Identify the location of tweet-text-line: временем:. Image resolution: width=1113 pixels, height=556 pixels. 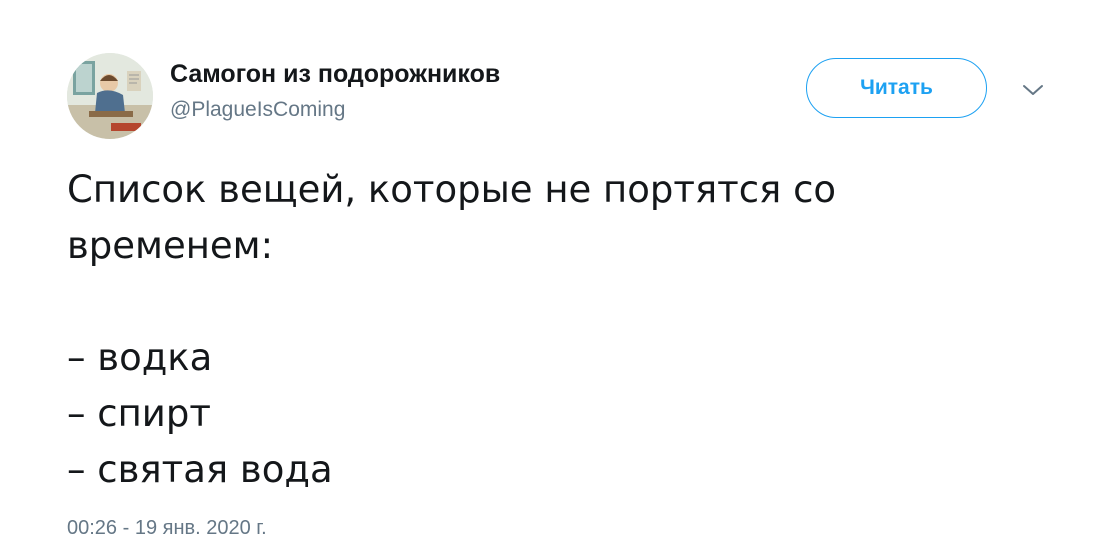
(170, 245).